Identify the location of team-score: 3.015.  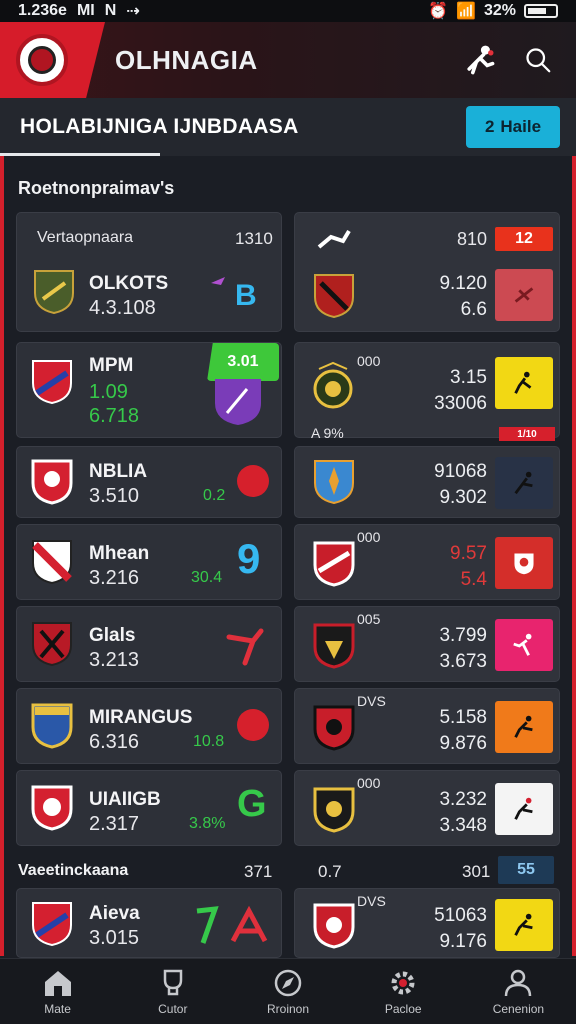
(114, 938).